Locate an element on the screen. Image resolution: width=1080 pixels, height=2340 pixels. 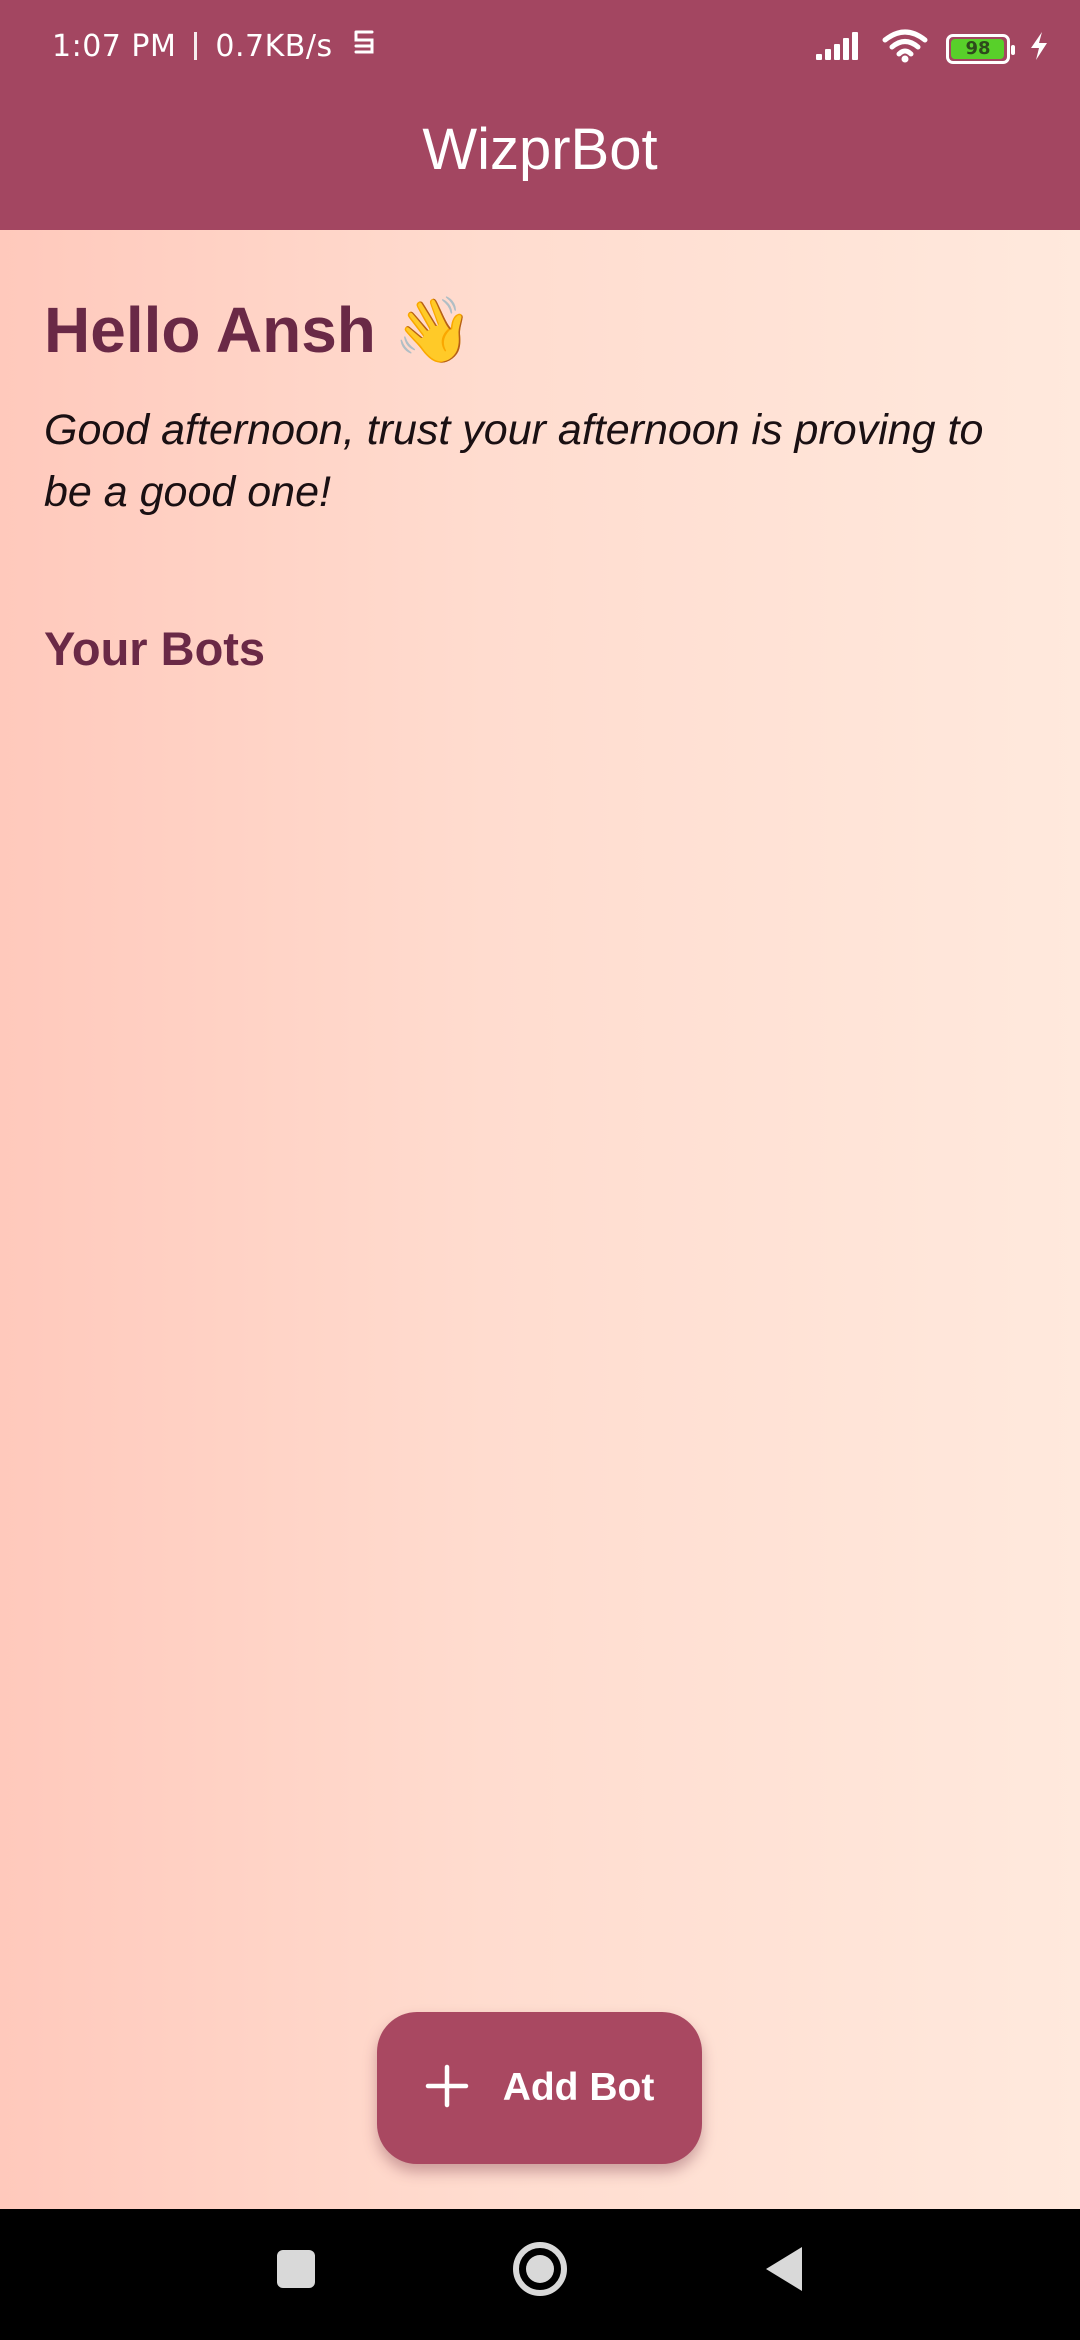
app-title: WizprBot is located at coordinates (540, 149).